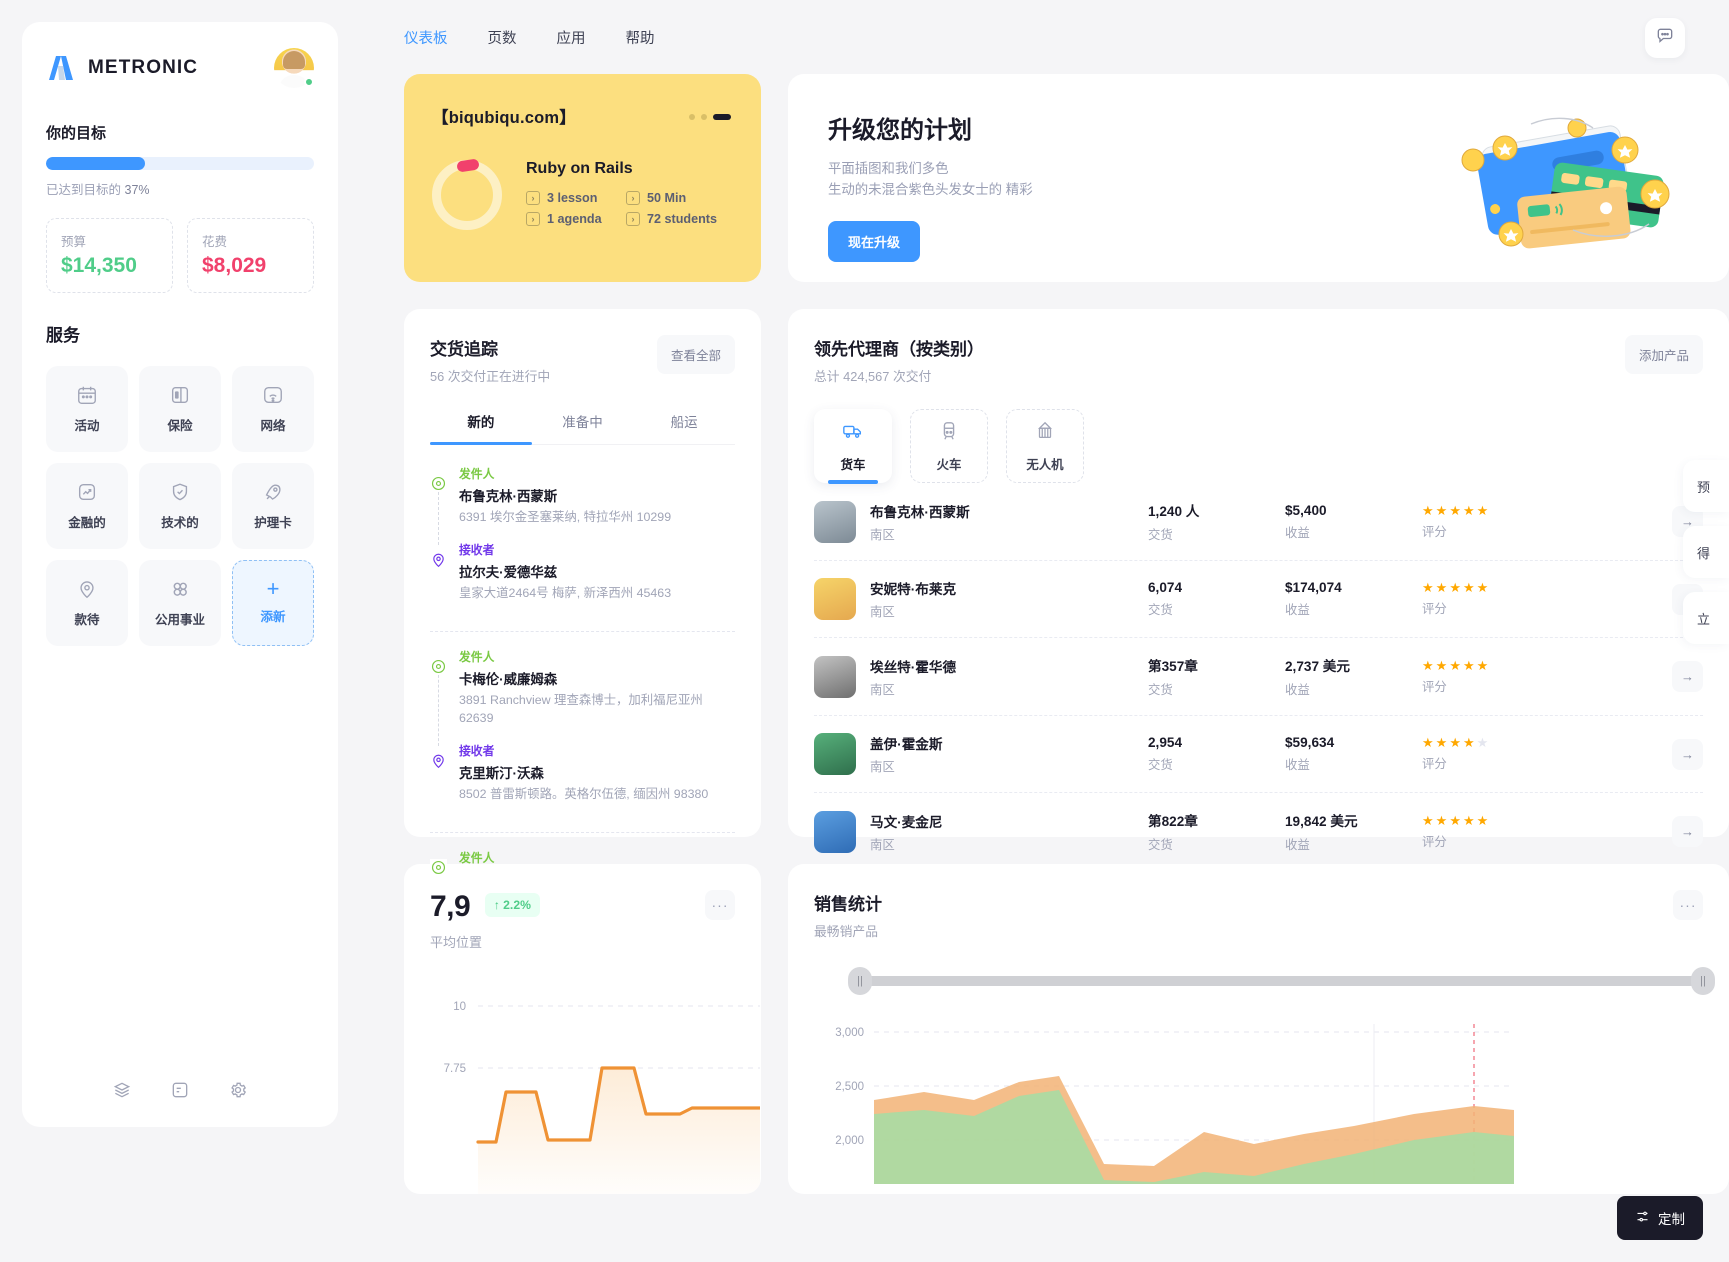  Describe the element at coordinates (1258, 178) in the screenshot. I see `upgrade-card-wrap: 升级您的计划 平面插图和我们多色 生动的未混合紫色头发女士的 精彩 现在升级` at that location.